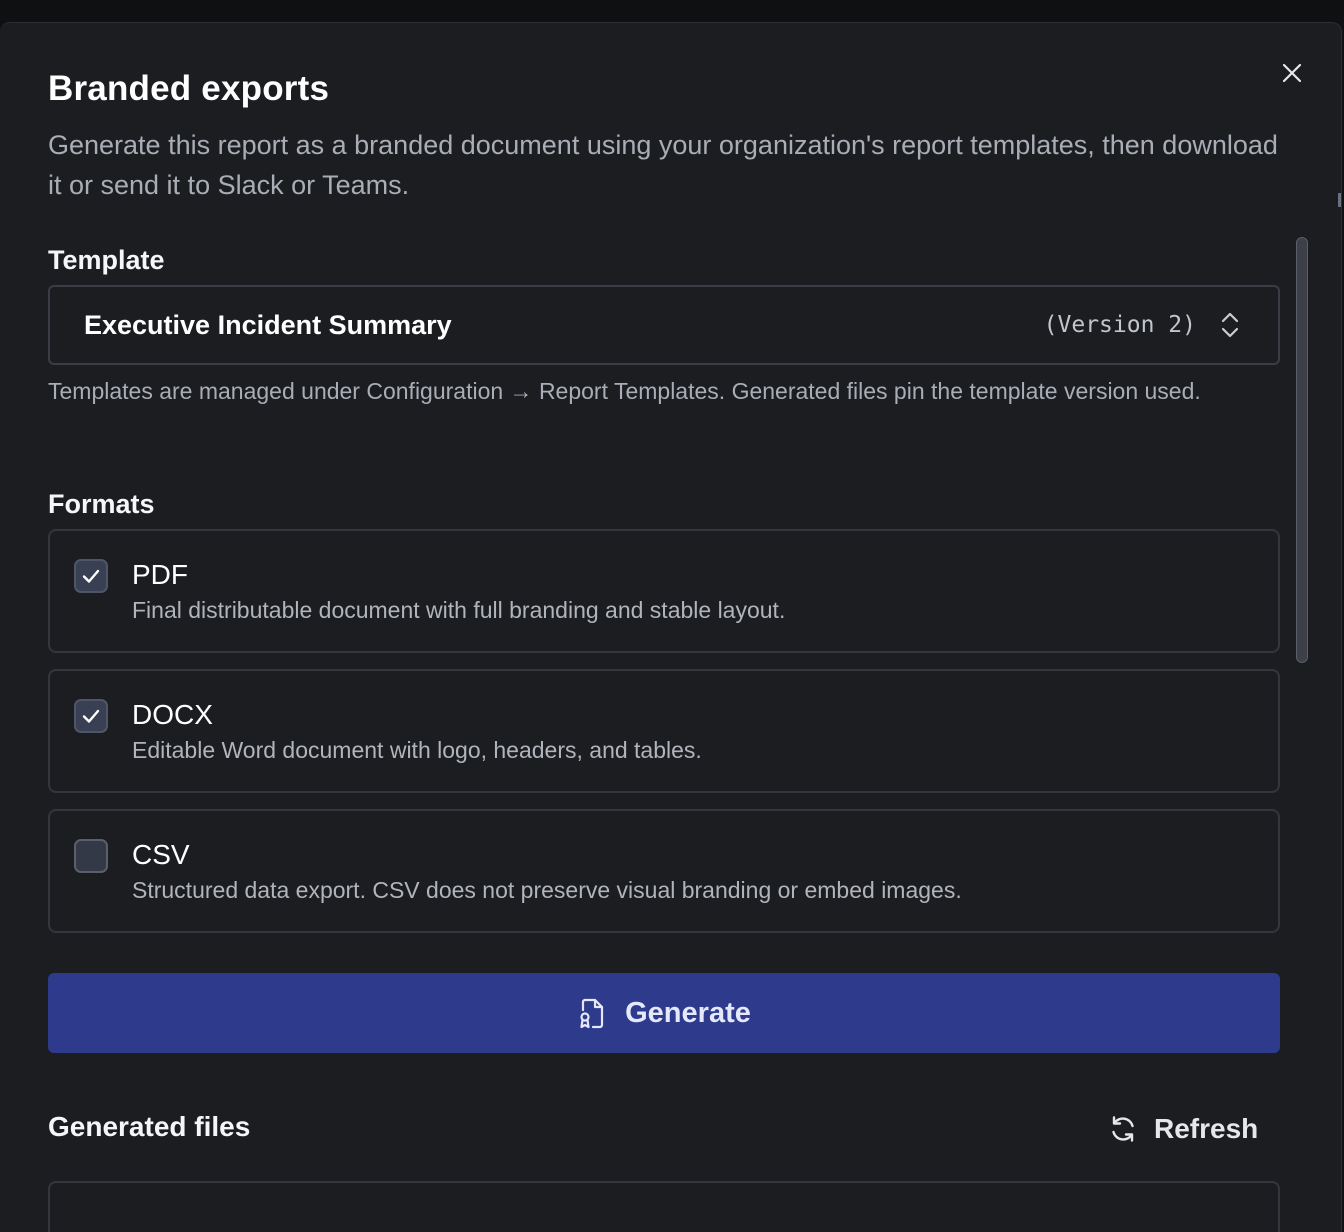 The width and height of the screenshot is (1344, 1232). What do you see at coordinates (1230, 325) in the screenshot?
I see `chevron-up-down-icon` at bounding box center [1230, 325].